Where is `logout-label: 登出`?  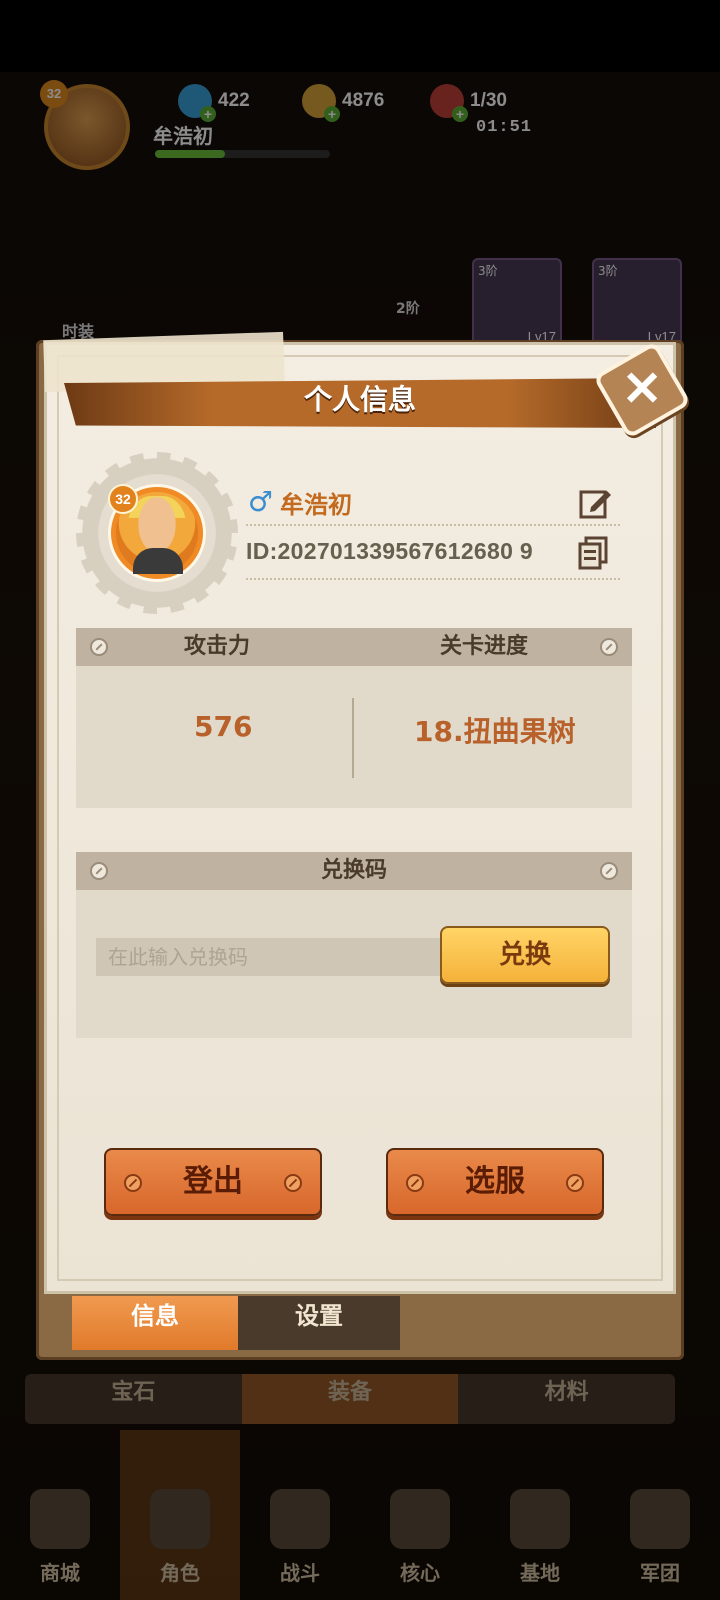 logout-label: 登出 is located at coordinates (213, 1181).